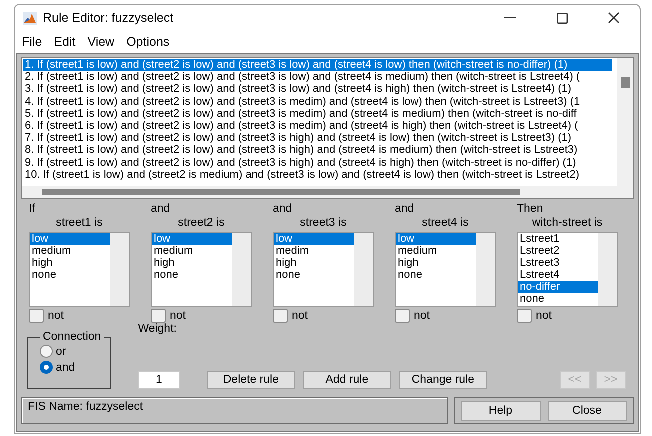 Image resolution: width=652 pixels, height=436 pixels. Describe the element at coordinates (317, 162) in the screenshot. I see `rule-item: 9. If (street1 is low) and (street2 is low) and (street3 is high) and (street4 is high) then (witch-street is no-differ) (1)` at that location.